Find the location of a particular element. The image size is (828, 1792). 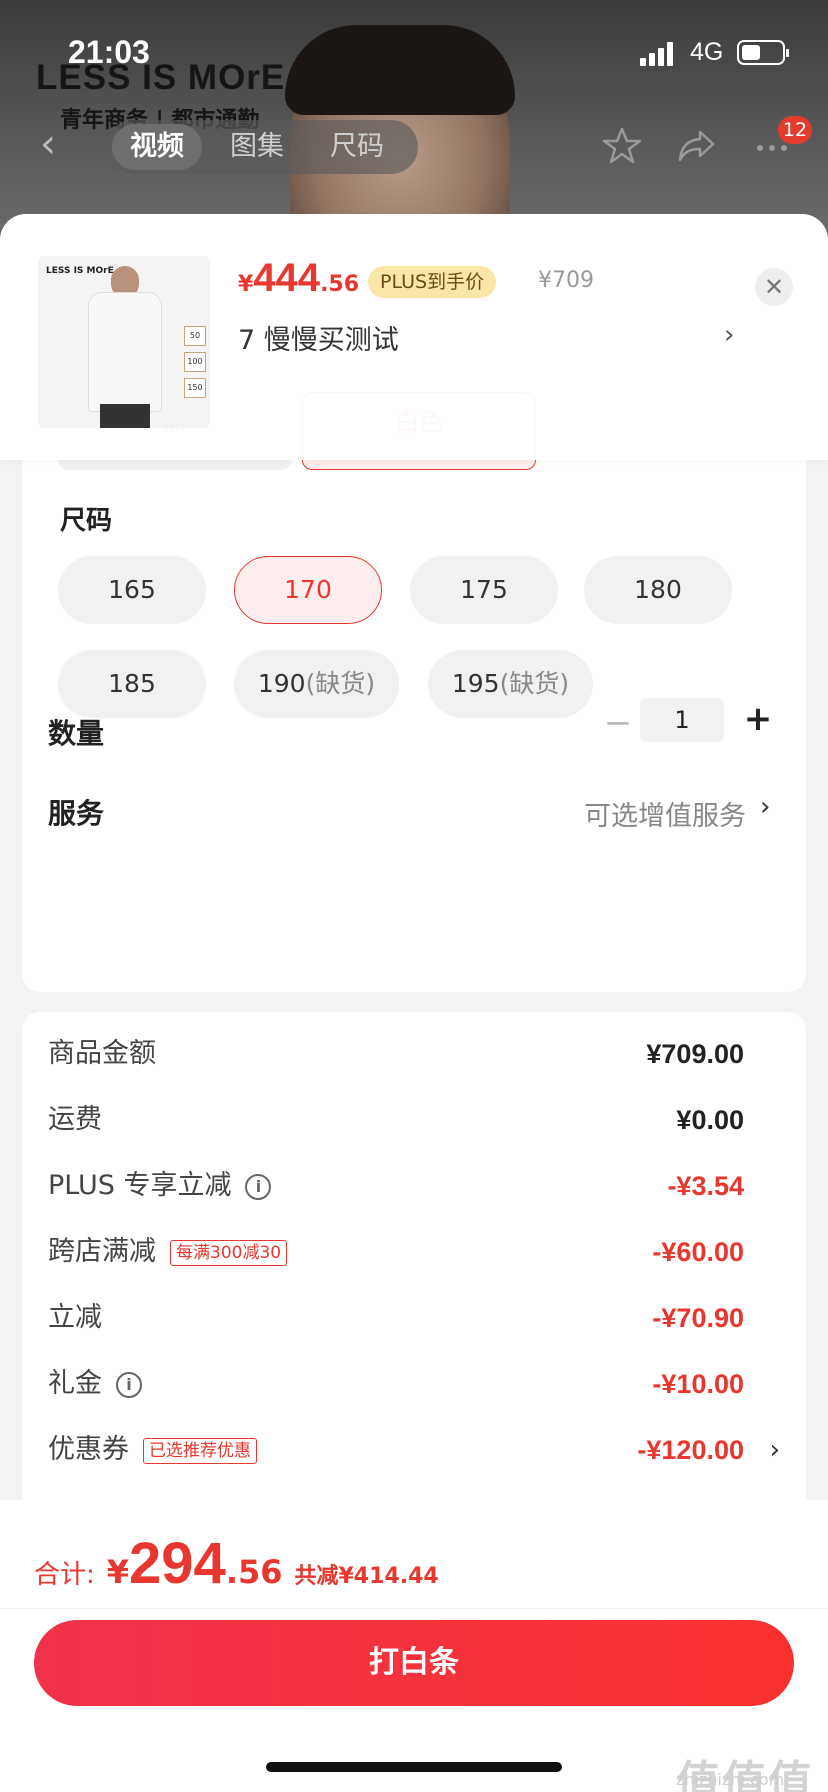

quantity-plus-button: + is located at coordinates (758, 719).